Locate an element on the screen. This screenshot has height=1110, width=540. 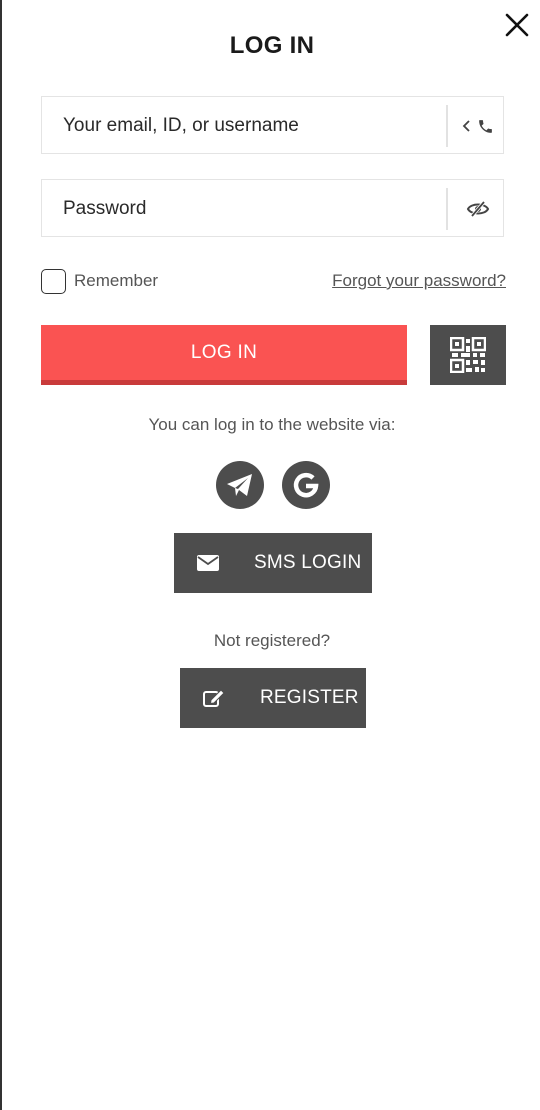
remember-label: Remember is located at coordinates (116, 280).